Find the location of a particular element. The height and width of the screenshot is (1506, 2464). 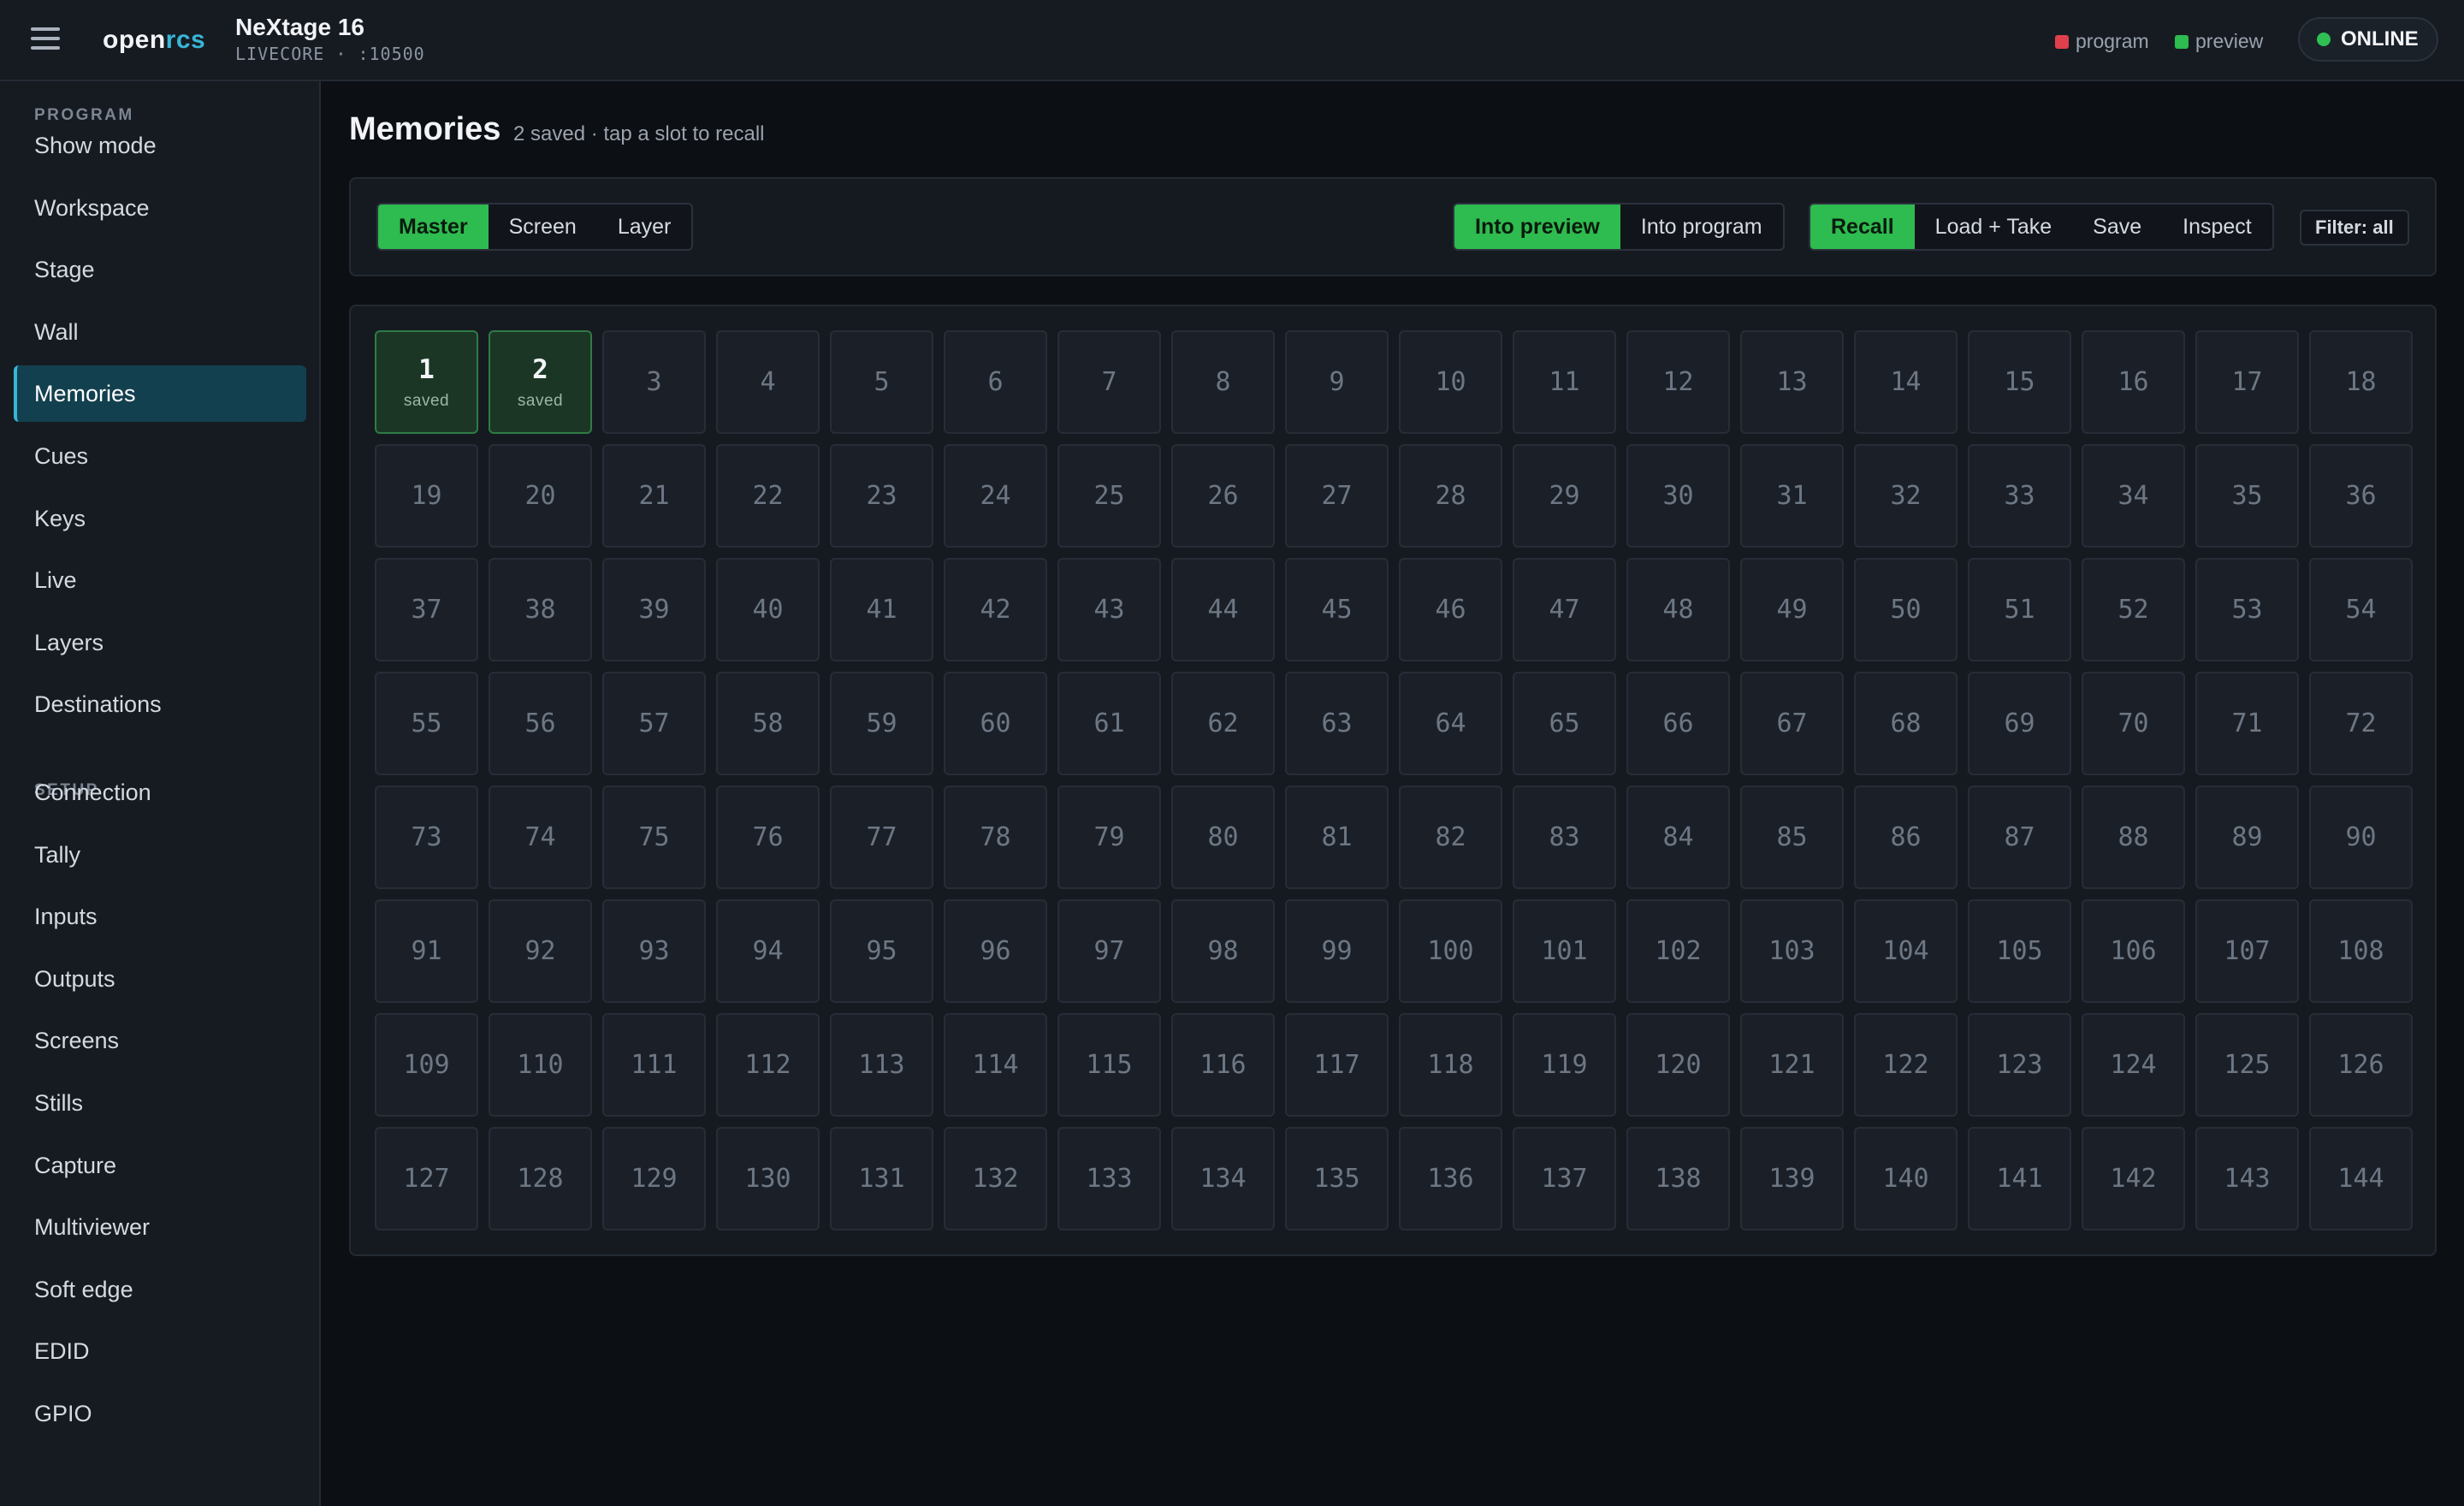

memory-slot: 27 is located at coordinates (1337, 496).